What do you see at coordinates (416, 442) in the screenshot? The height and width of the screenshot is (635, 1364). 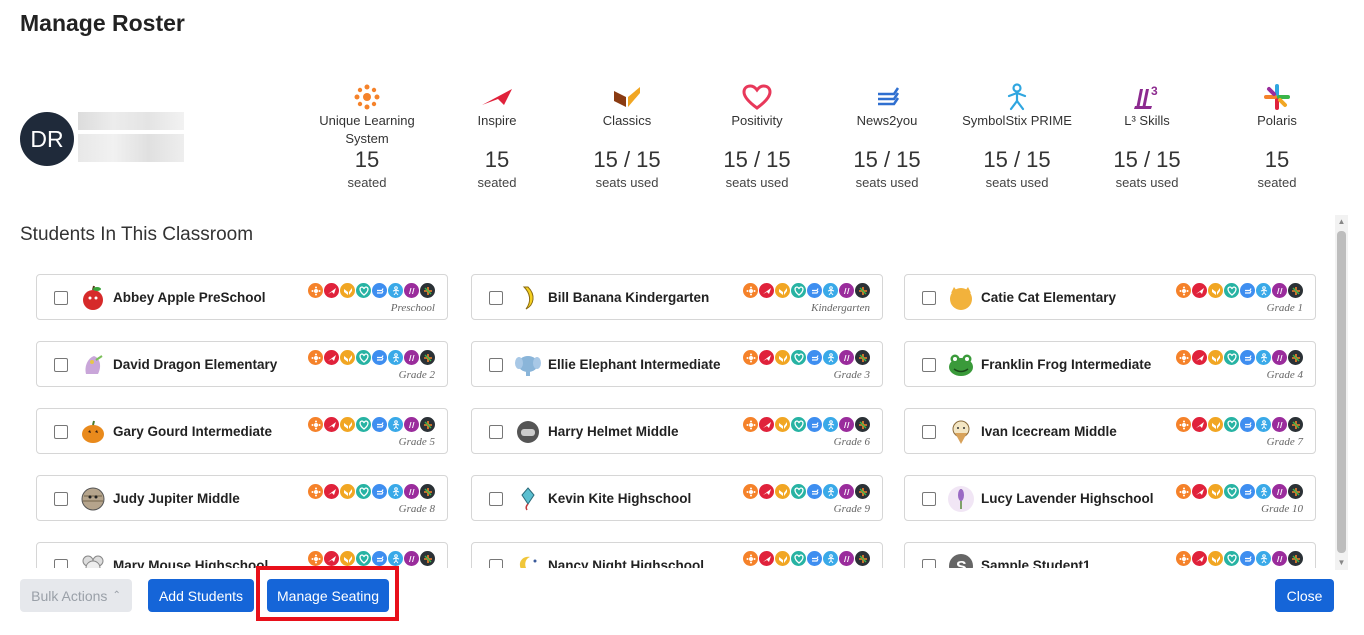 I see `student-grade: Grade 5` at bounding box center [416, 442].